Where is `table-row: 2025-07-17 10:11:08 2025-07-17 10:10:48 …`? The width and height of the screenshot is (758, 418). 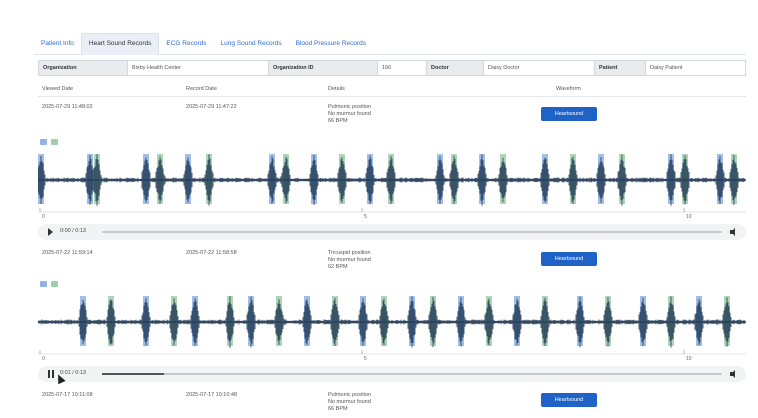 table-row: 2025-07-17 10:11:08 2025-07-17 10:10:48 … is located at coordinates (392, 405).